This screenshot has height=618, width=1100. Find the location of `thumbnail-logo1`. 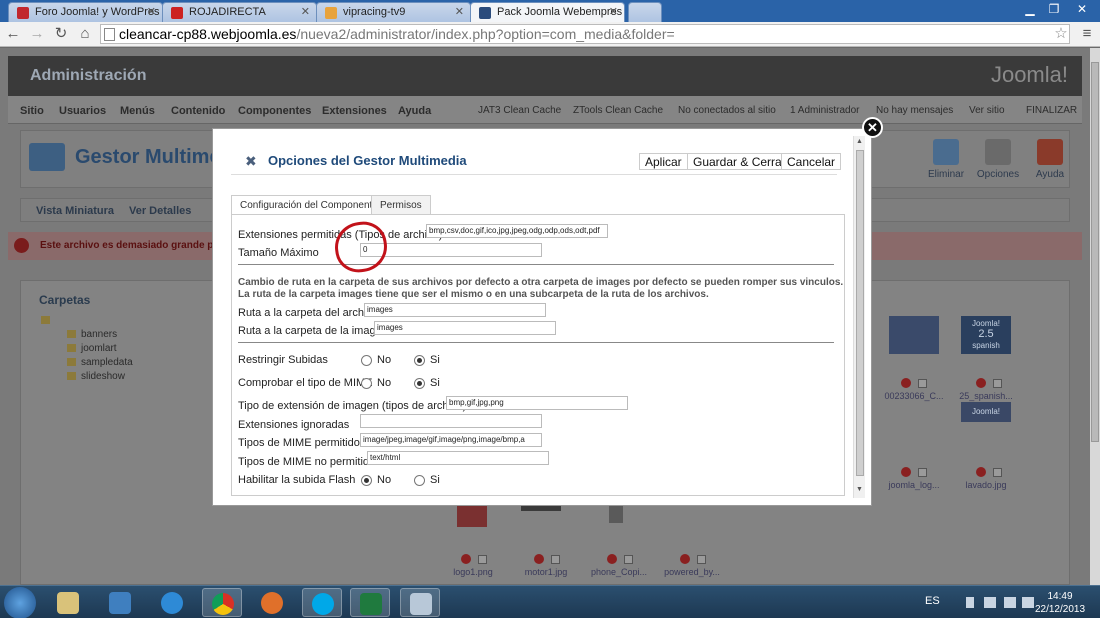

thumbnail-logo1 is located at coordinates (472, 516).